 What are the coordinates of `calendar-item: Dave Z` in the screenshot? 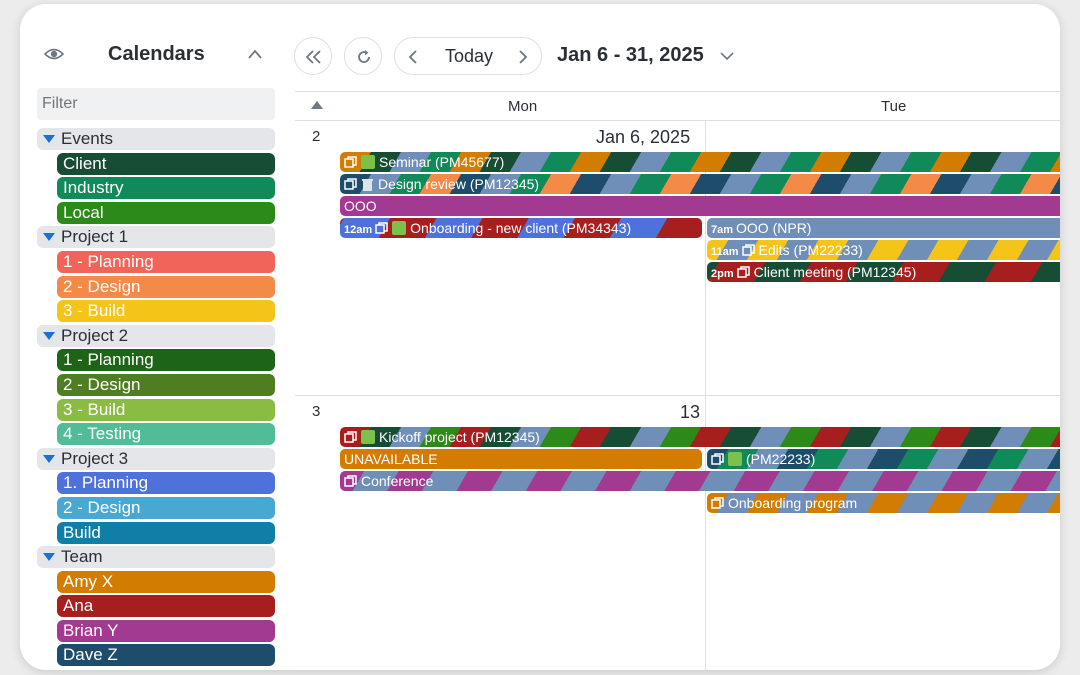 It's located at (166, 655).